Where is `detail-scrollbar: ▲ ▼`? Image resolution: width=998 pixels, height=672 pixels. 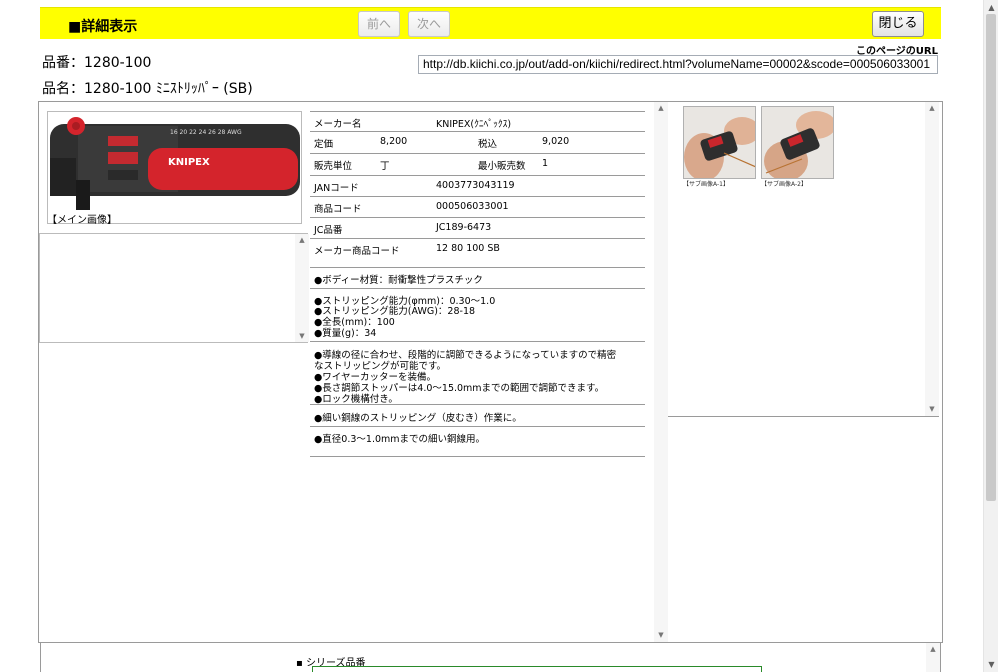
detail-scrollbar: ▲ ▼ is located at coordinates (661, 372).